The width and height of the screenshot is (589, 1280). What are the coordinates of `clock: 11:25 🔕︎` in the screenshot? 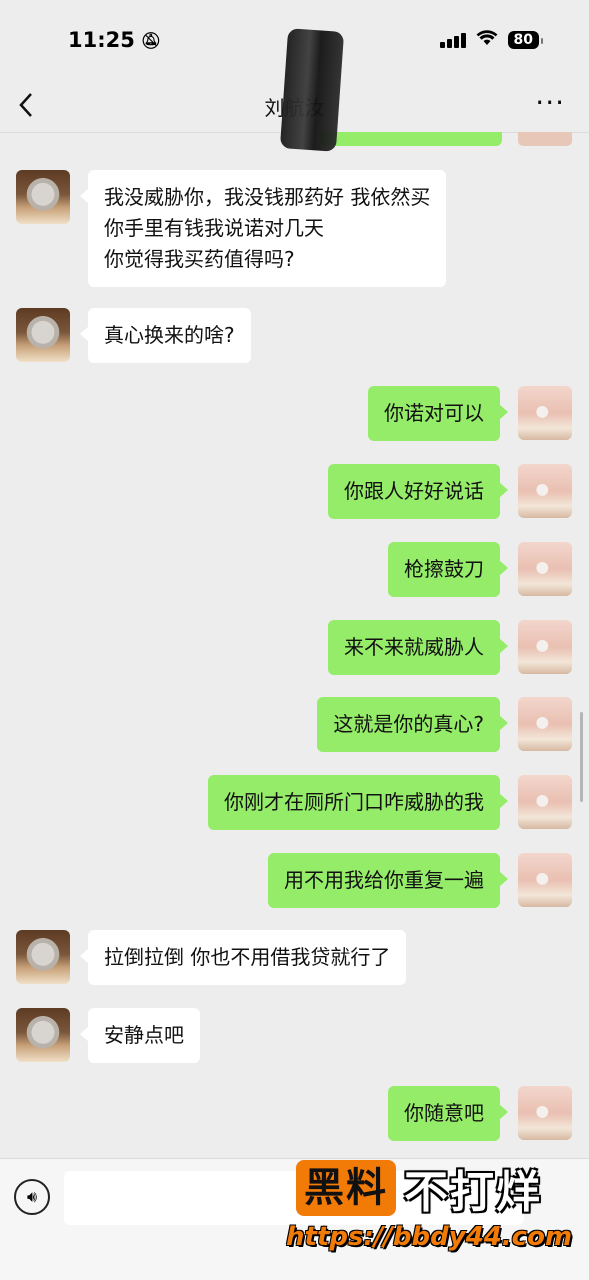 It's located at (114, 40).